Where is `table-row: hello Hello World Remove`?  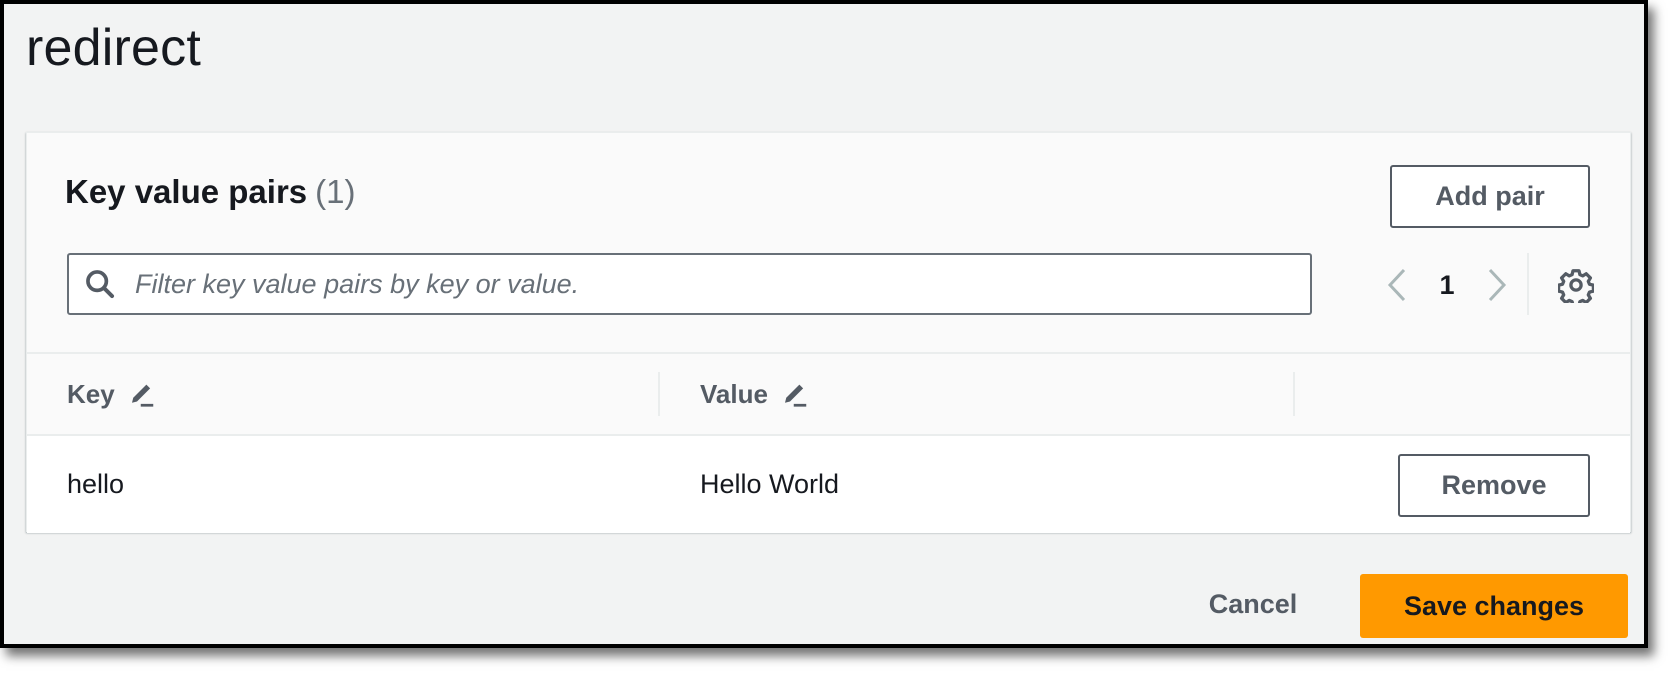
table-row: hello Hello World Remove is located at coordinates (828, 484).